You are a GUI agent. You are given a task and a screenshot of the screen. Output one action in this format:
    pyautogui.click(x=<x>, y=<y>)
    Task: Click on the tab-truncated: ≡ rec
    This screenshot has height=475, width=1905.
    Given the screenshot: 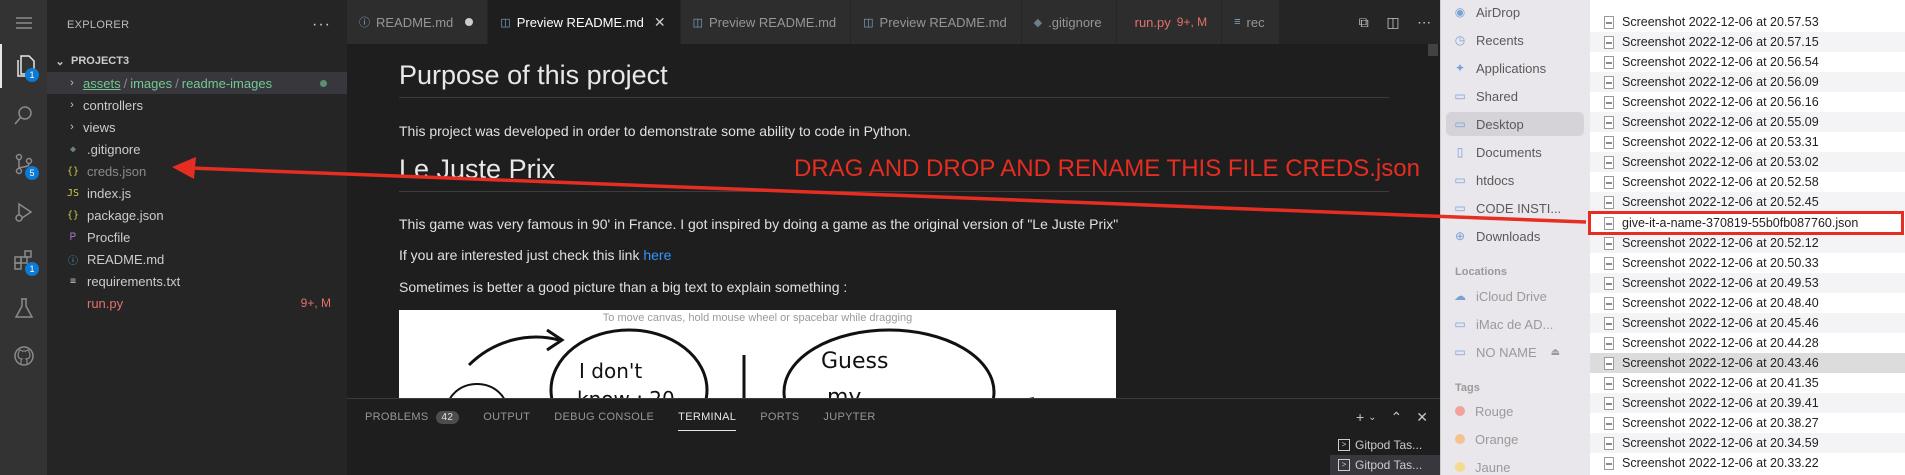 What is the action you would take?
    pyautogui.click(x=1251, y=22)
    